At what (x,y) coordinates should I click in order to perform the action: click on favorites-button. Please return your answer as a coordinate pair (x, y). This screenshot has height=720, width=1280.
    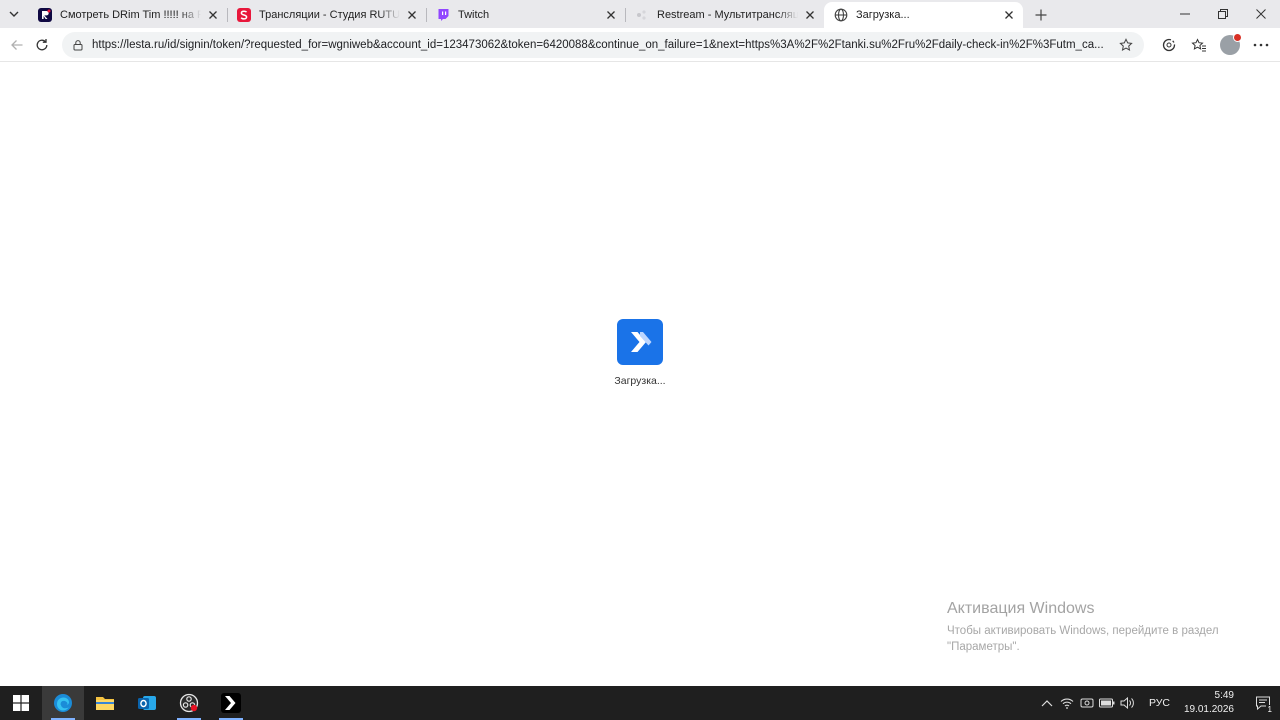
    Looking at the image, I should click on (1199, 45).